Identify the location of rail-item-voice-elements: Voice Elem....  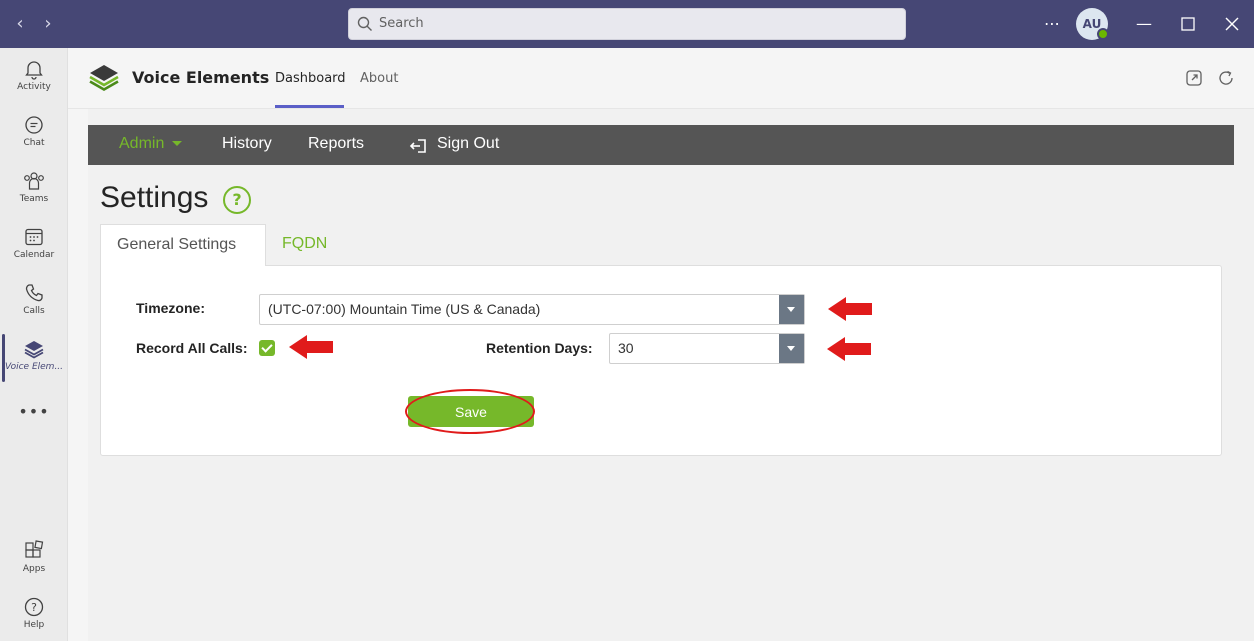
(34, 364).